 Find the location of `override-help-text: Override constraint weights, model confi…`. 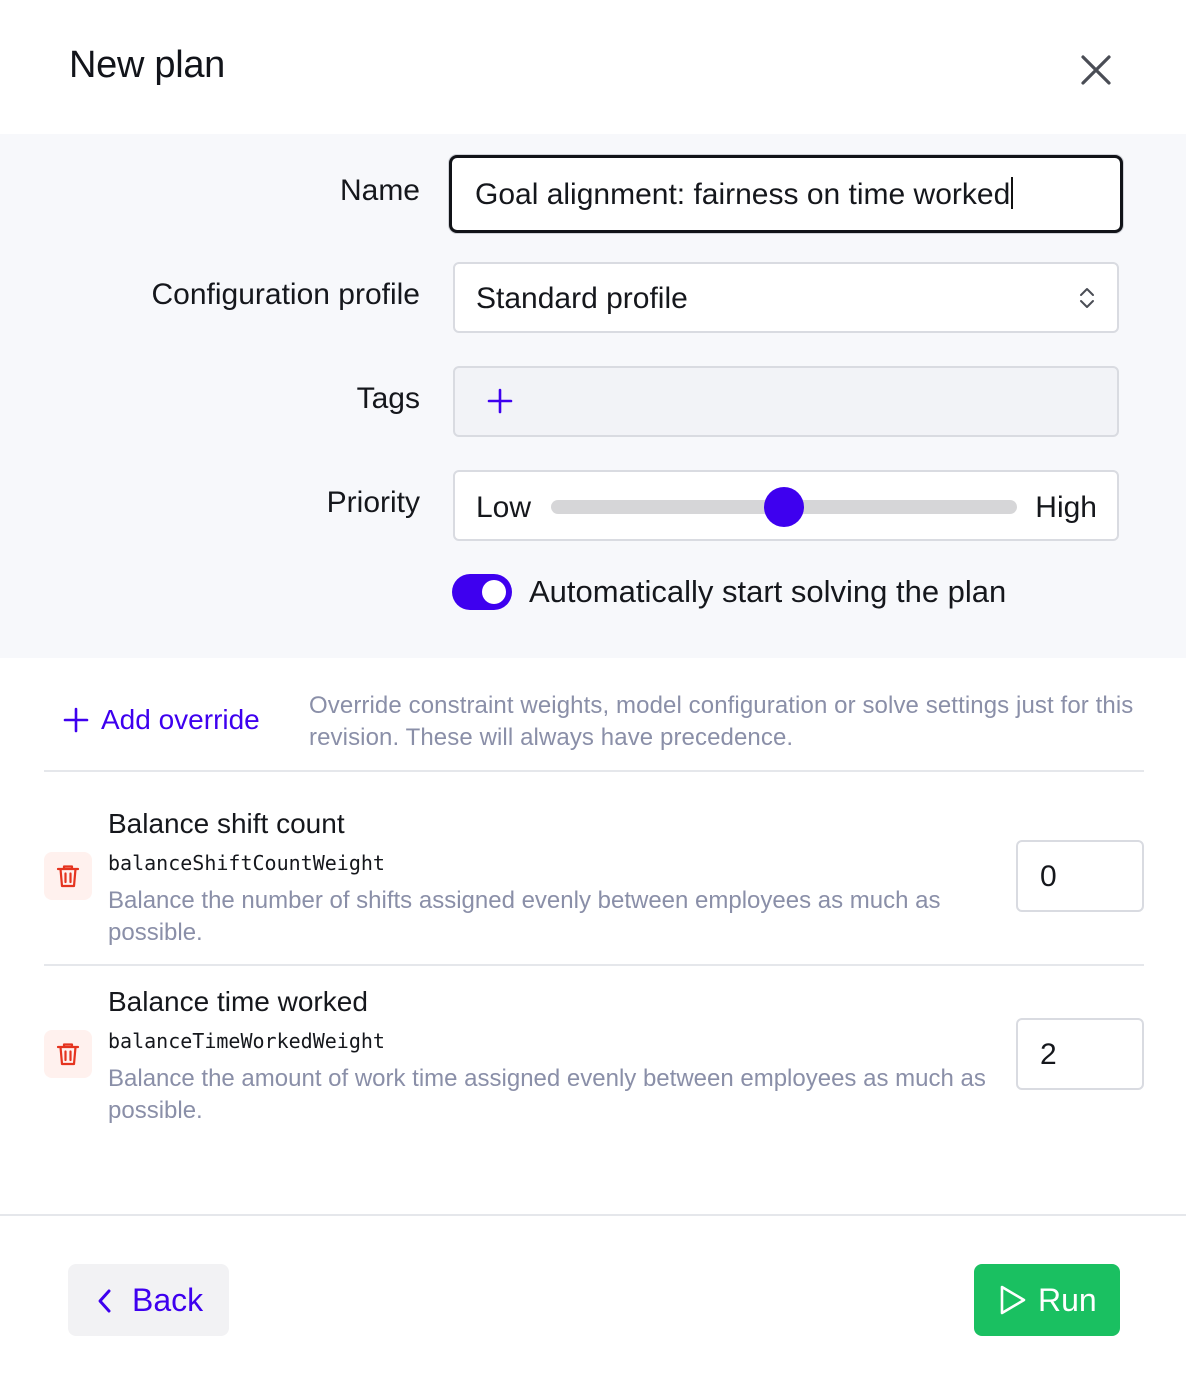

override-help-text: Override constraint weights, model confi… is located at coordinates (721, 721).